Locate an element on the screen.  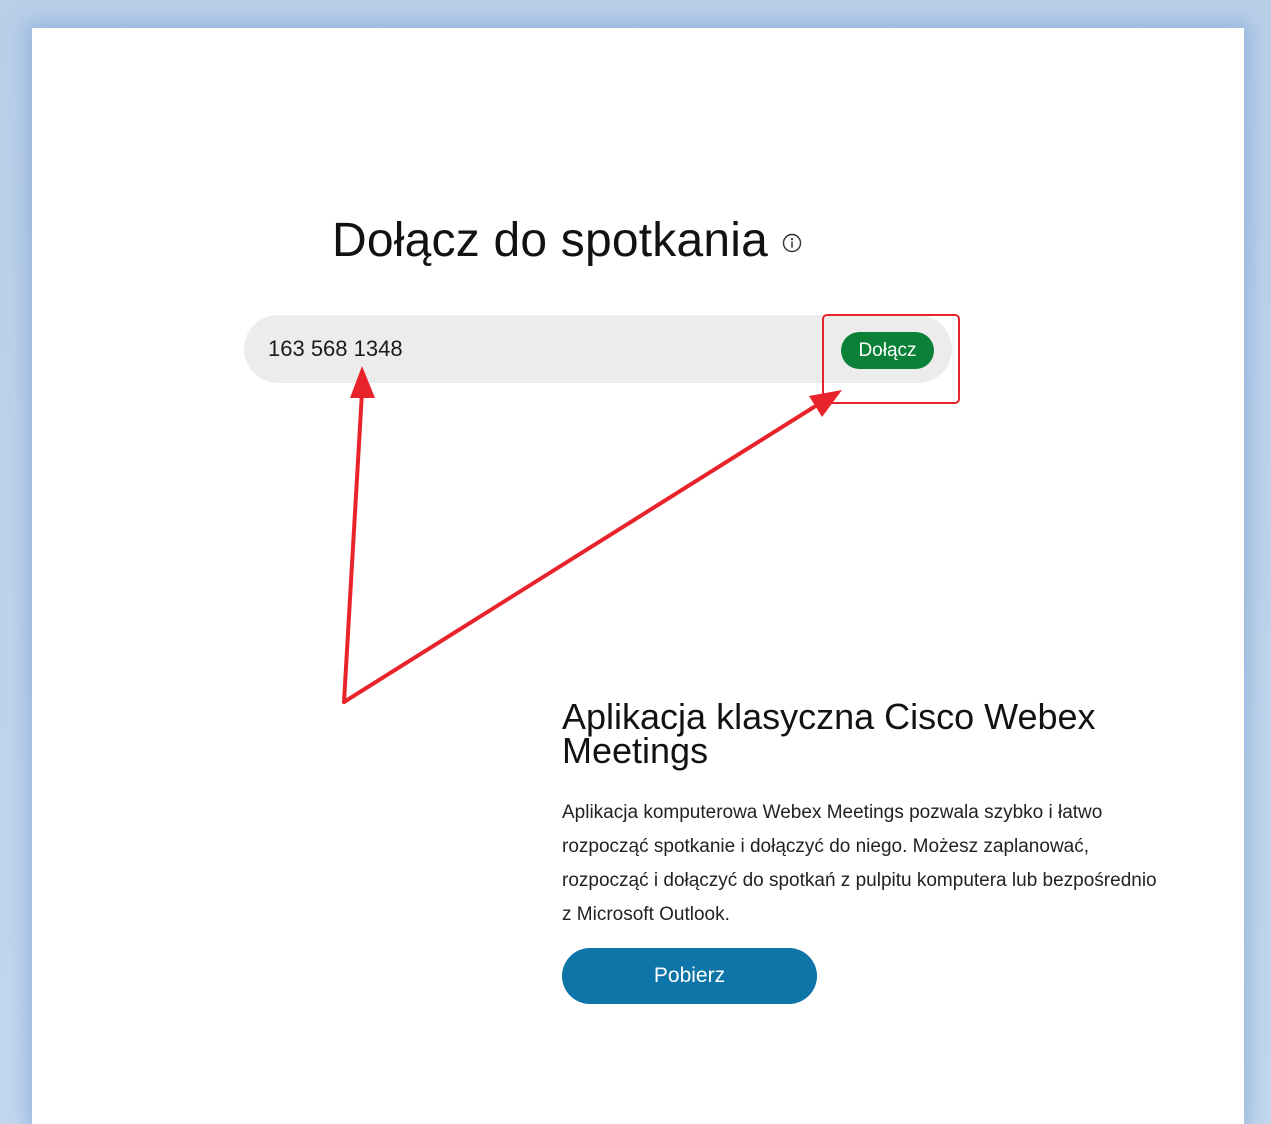
join-heading: Dołącz do spotkania is located at coordinates (567, 240).